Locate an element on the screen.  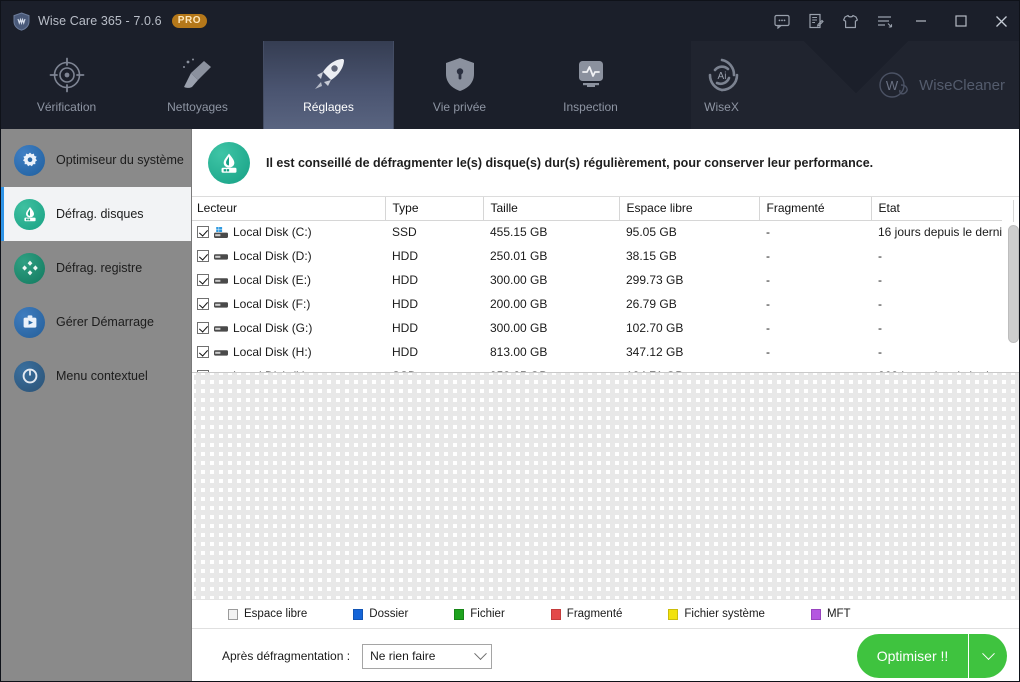
pro-badge: PRO is located at coordinates (189, 21).